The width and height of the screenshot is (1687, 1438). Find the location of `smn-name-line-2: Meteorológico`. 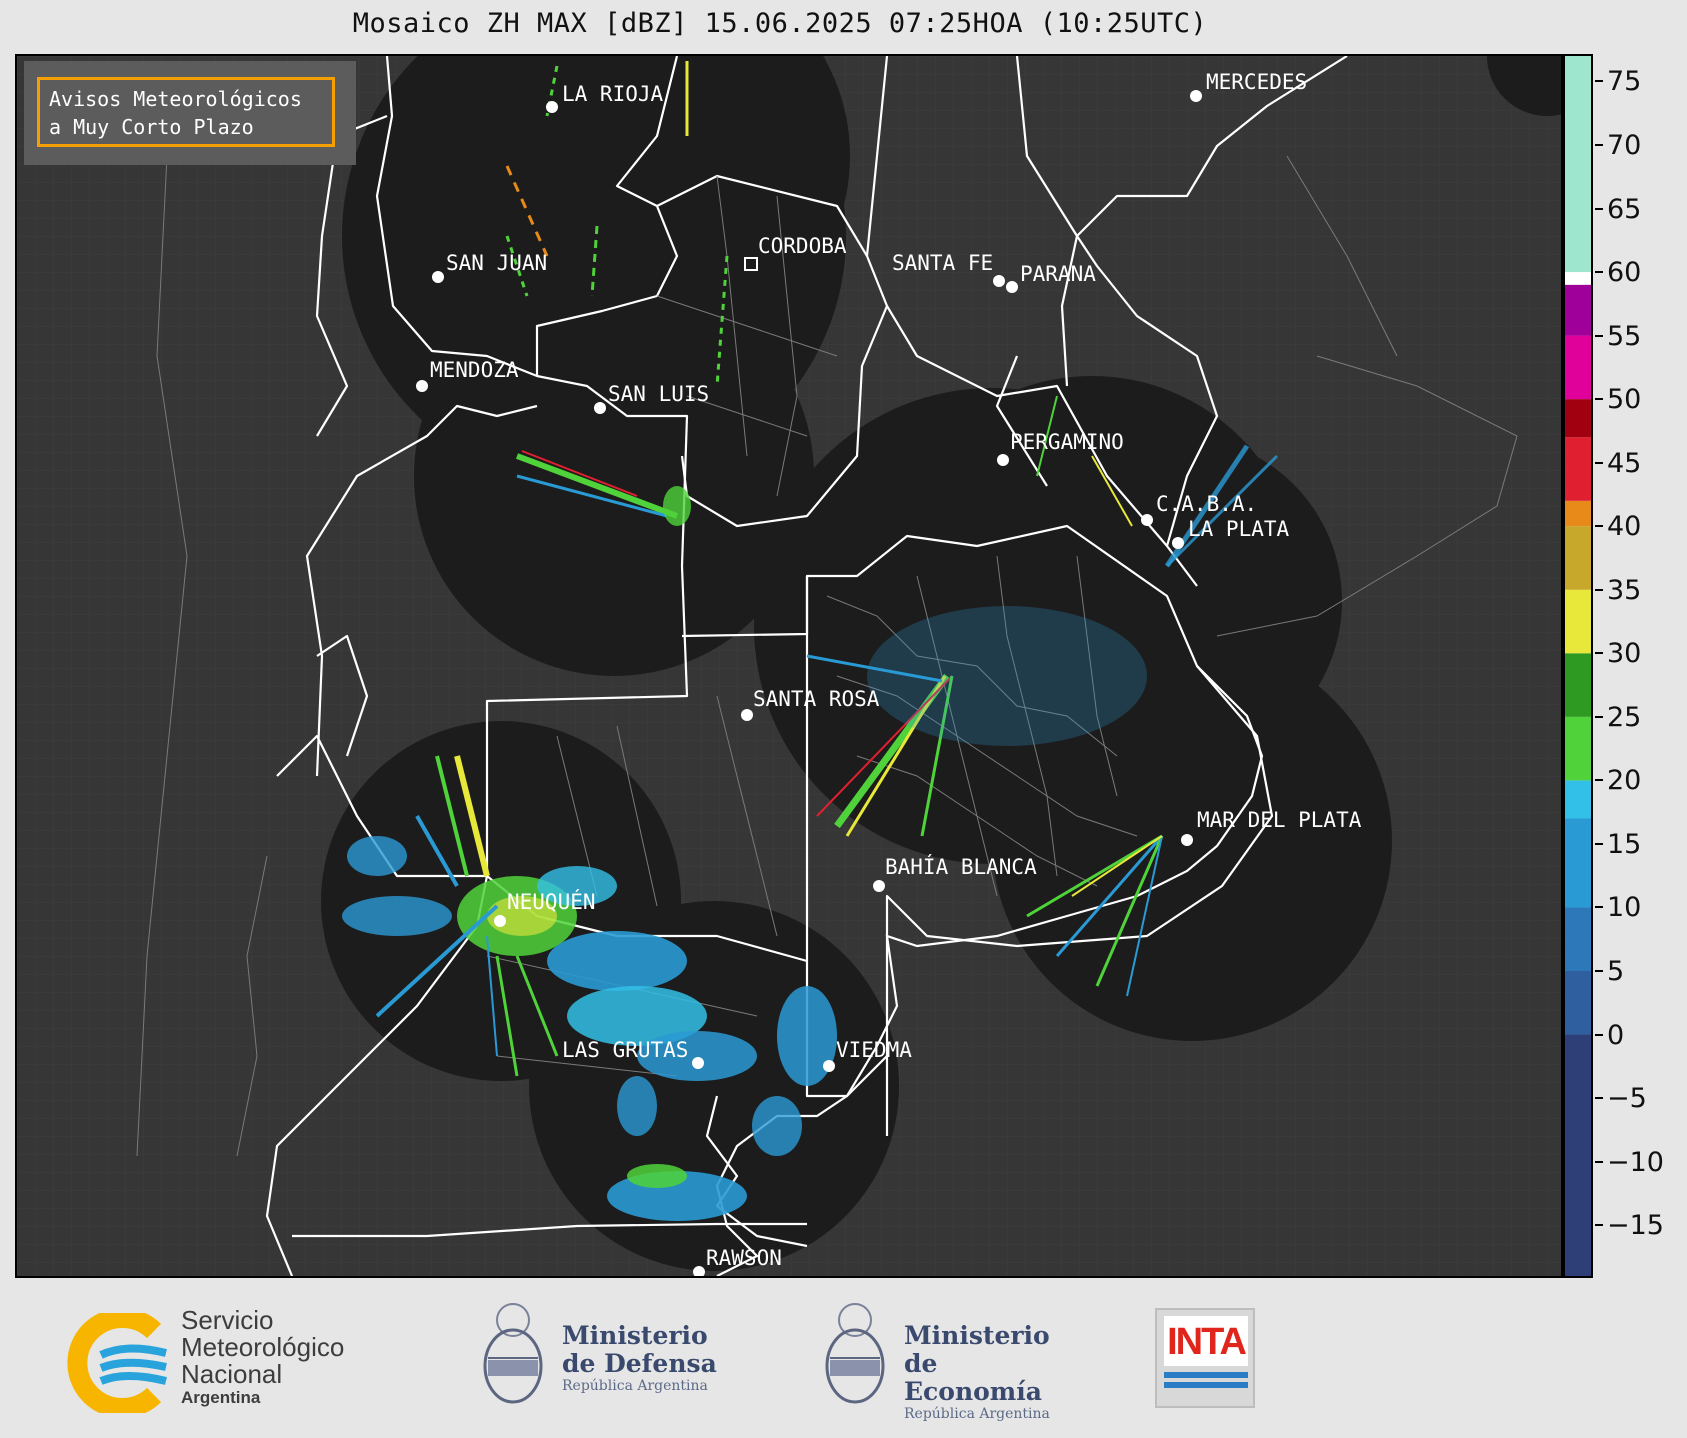

smn-name-line-2: Meteorológico is located at coordinates (263, 1347).